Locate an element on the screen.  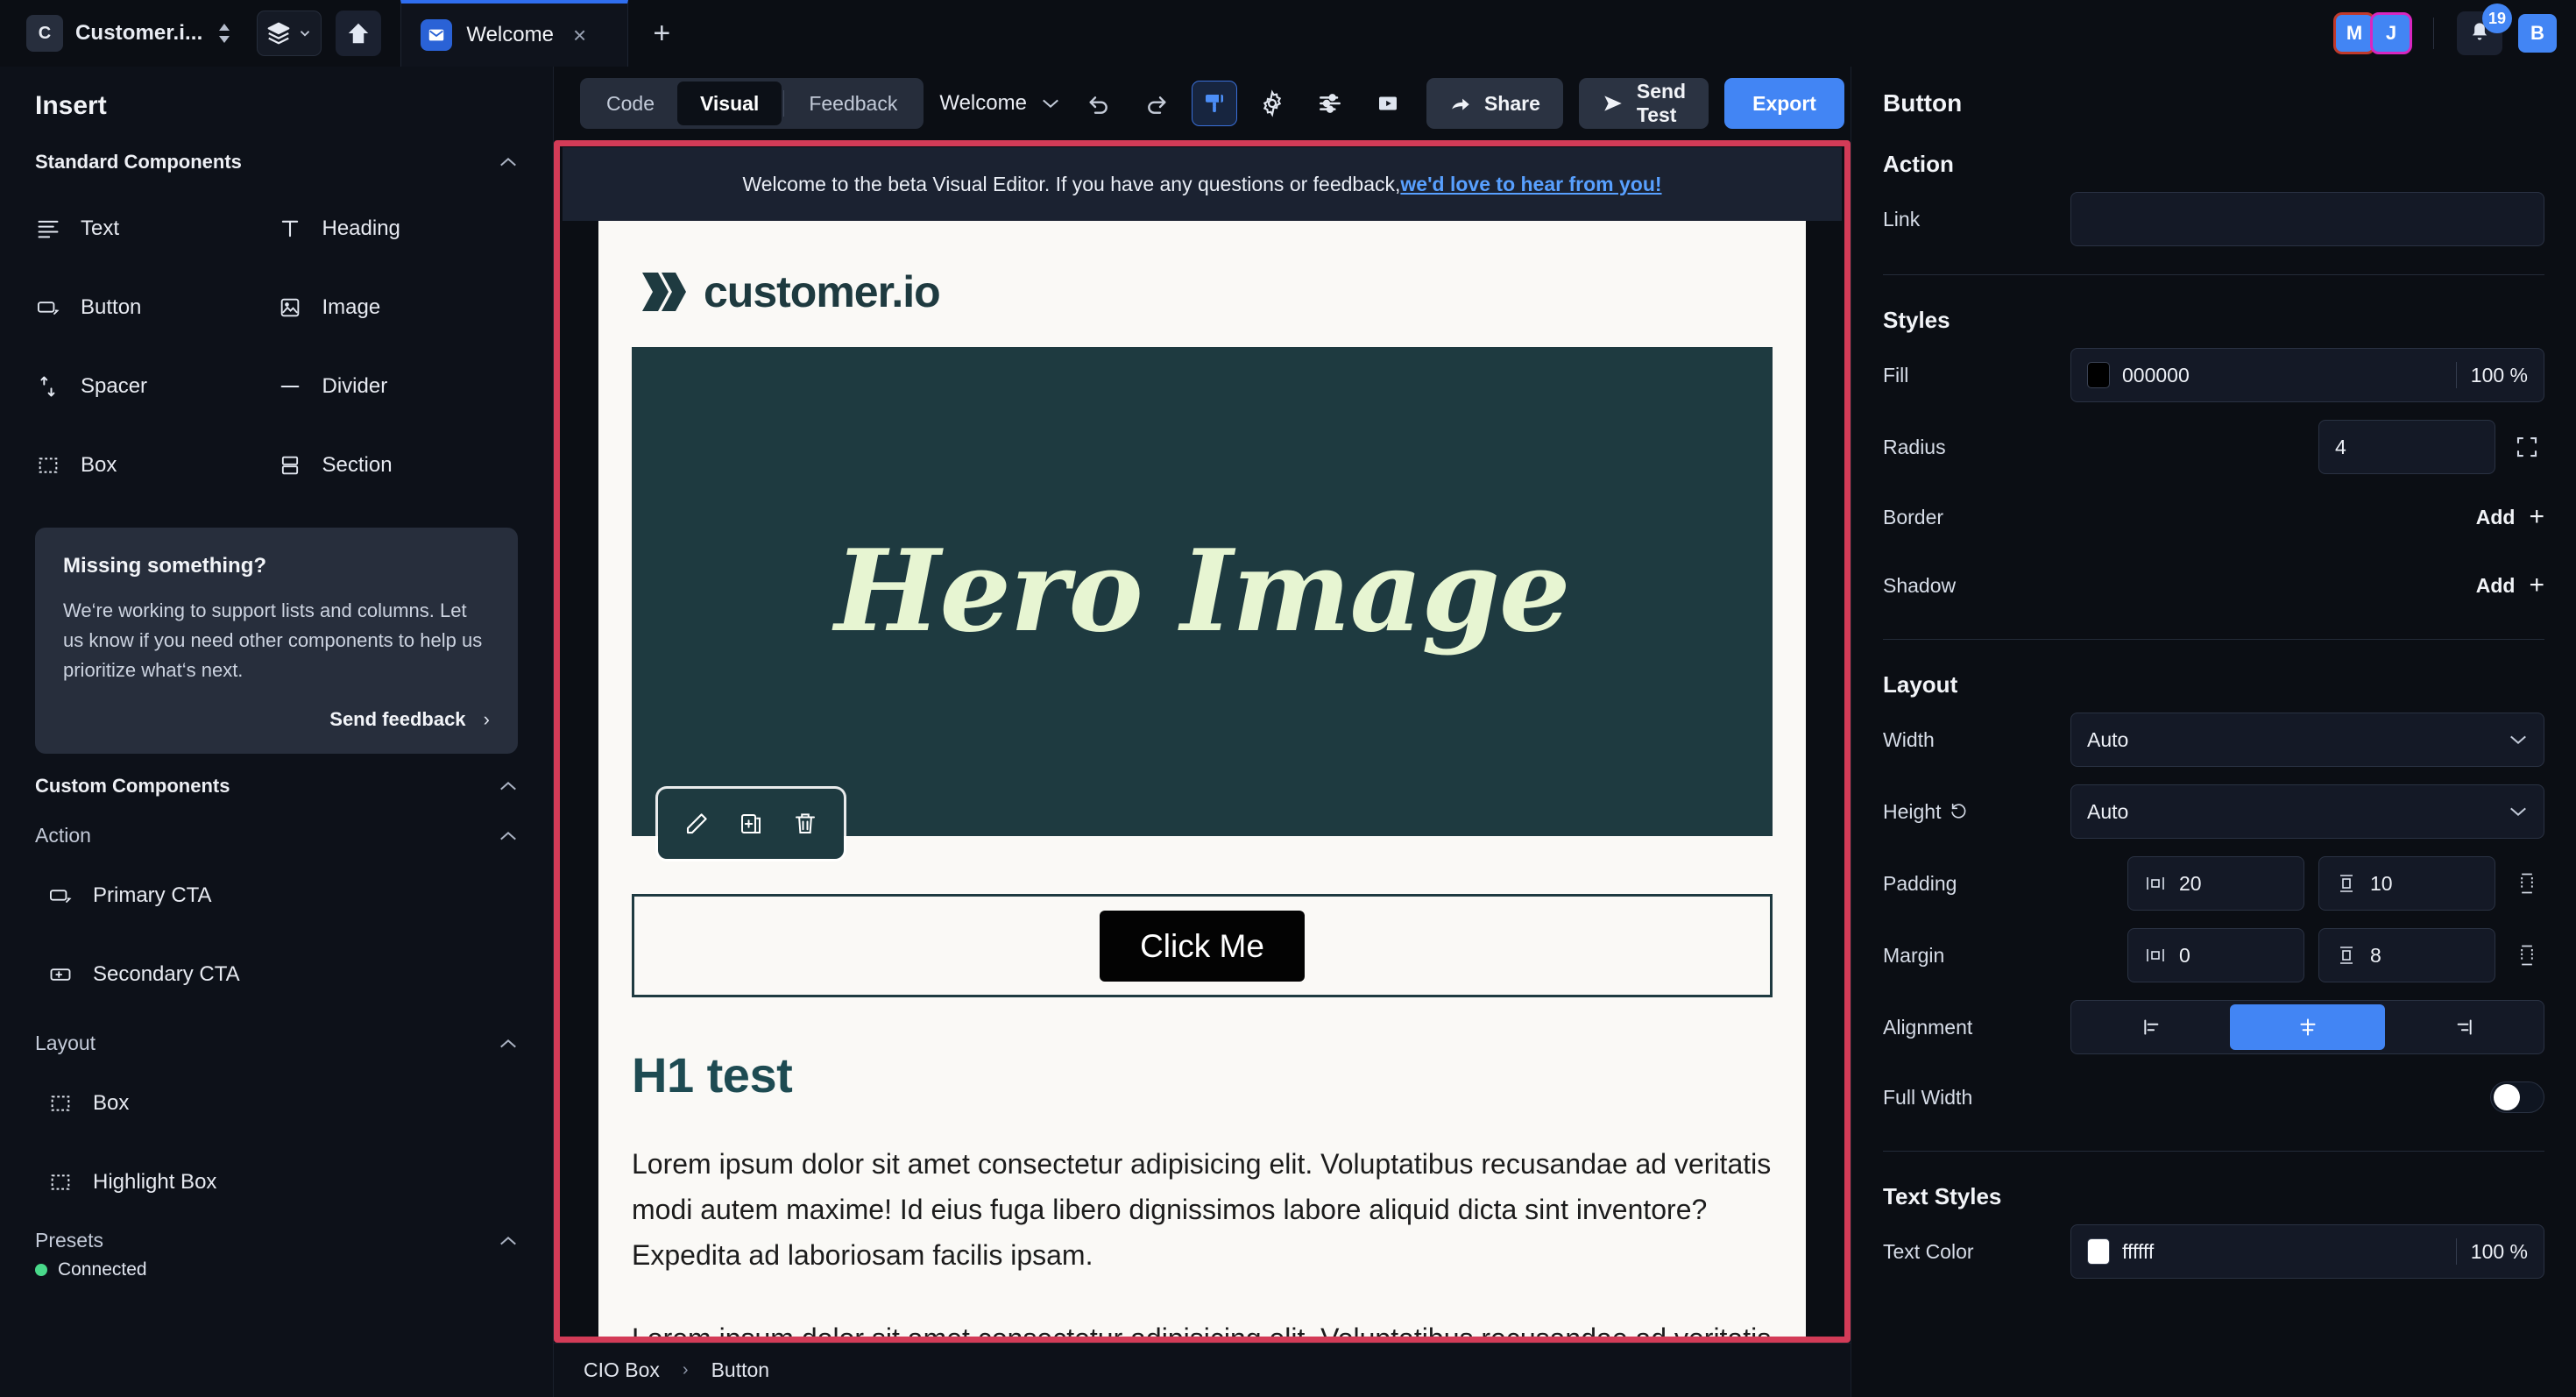
send-test-button: Send Test is located at coordinates (1643, 103).